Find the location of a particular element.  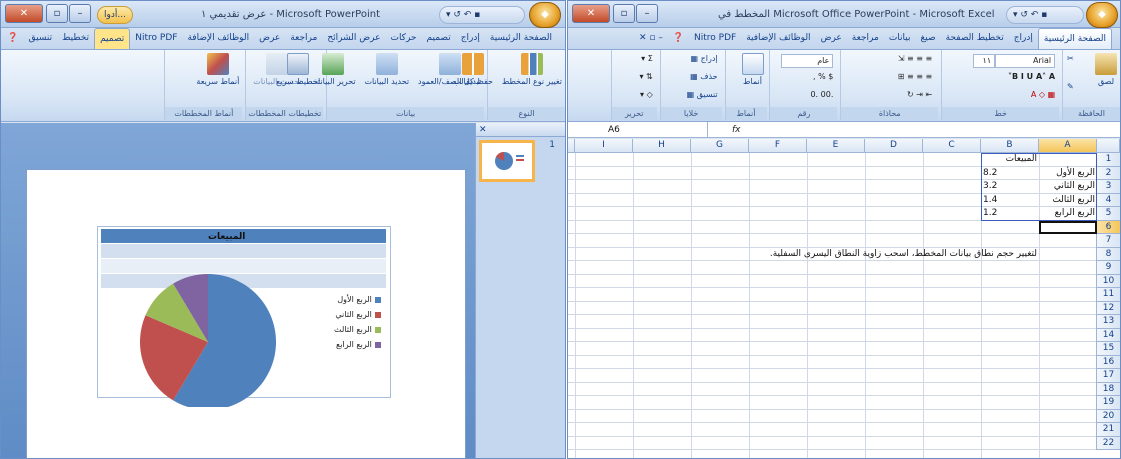

row-header: 21 is located at coordinates (1108, 430).